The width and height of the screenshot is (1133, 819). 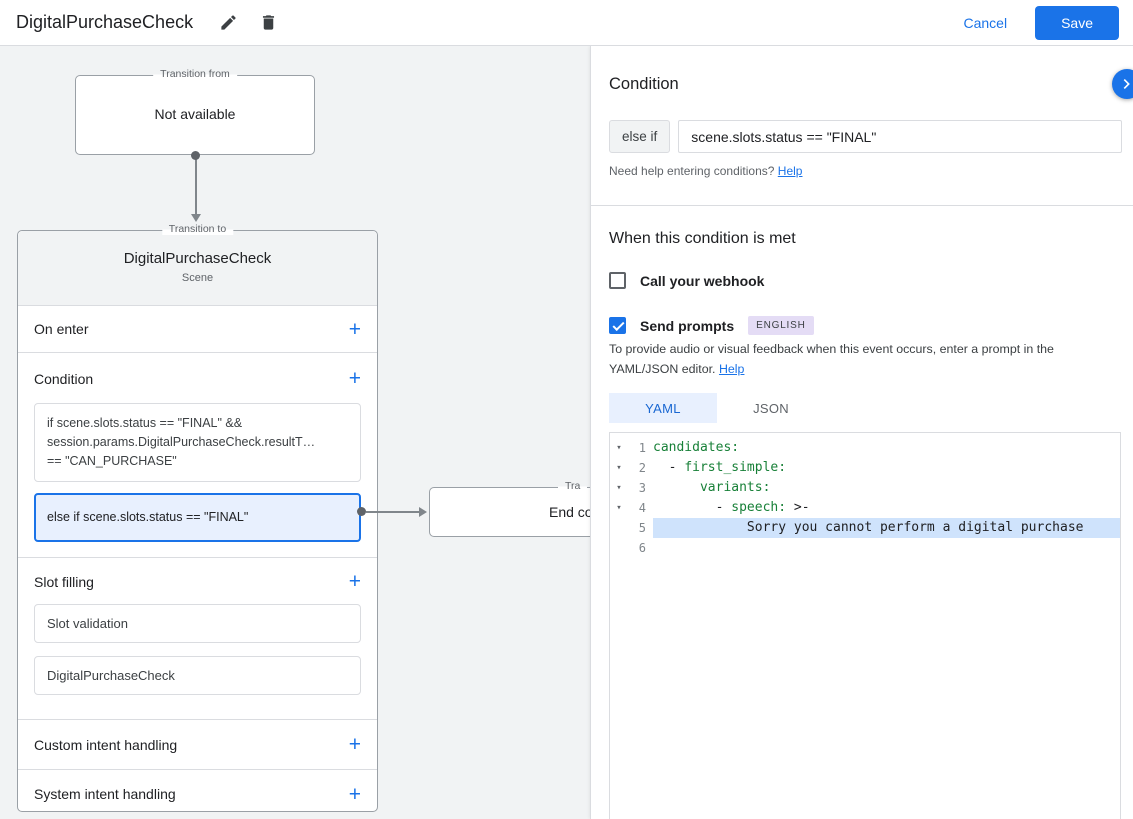 I want to click on editor-format-tabs: YAML JSON, so click(x=717, y=408).